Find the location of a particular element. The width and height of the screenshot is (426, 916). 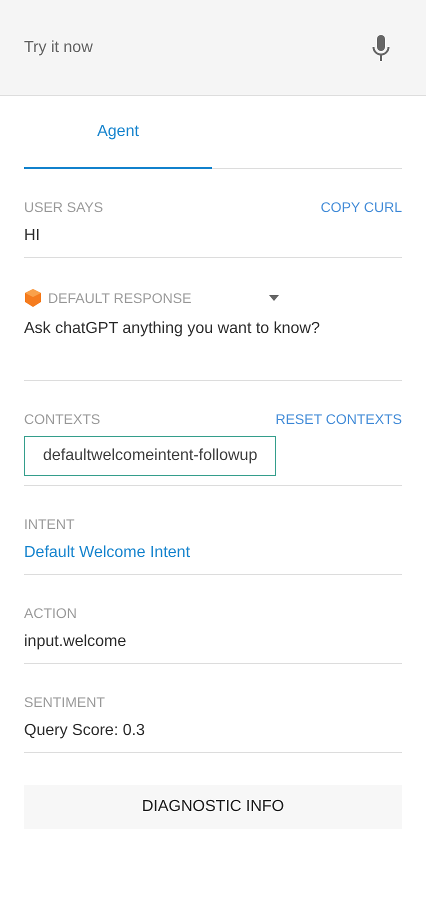

field-value: Query Score: 0.3 is located at coordinates (85, 731).